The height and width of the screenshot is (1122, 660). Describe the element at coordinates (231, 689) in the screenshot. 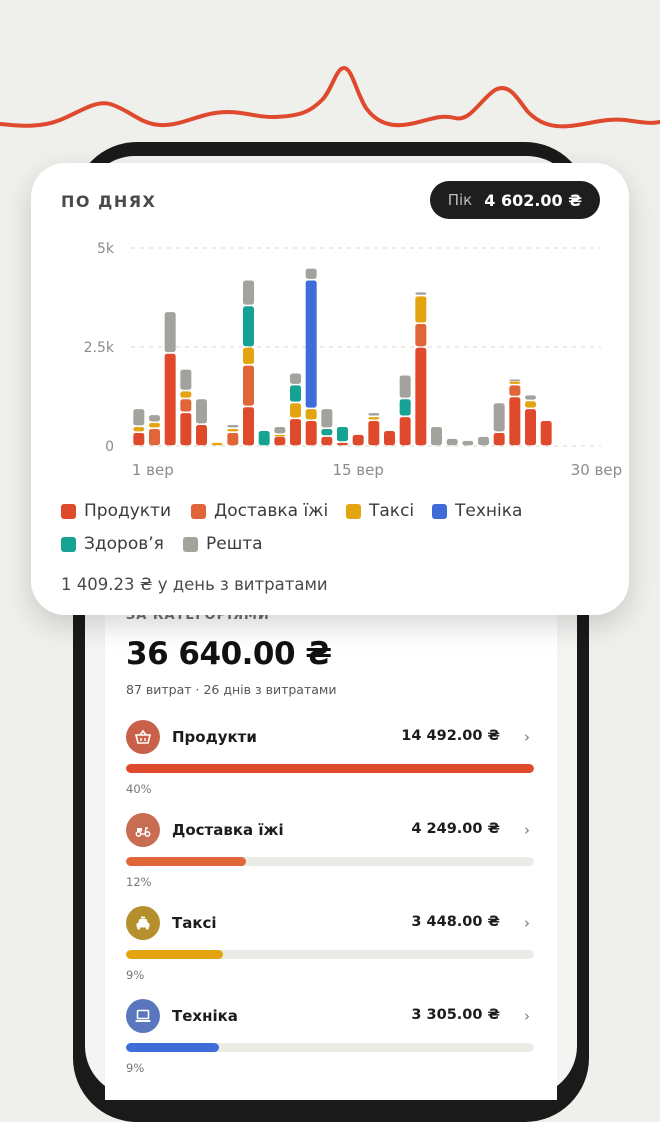

I see `expenses-summary: 87 витрат · 26 днів з витратами` at that location.